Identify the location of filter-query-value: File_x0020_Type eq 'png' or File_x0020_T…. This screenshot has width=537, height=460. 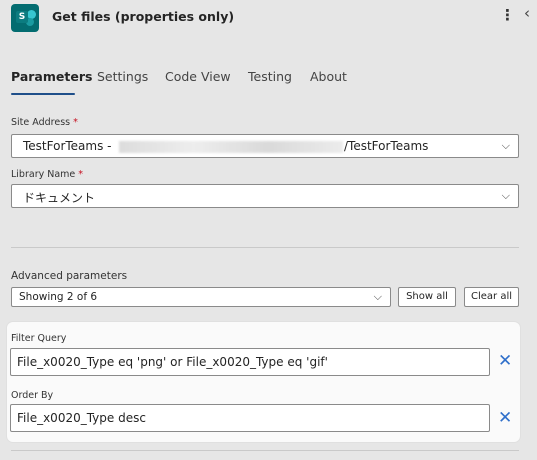
(172, 362).